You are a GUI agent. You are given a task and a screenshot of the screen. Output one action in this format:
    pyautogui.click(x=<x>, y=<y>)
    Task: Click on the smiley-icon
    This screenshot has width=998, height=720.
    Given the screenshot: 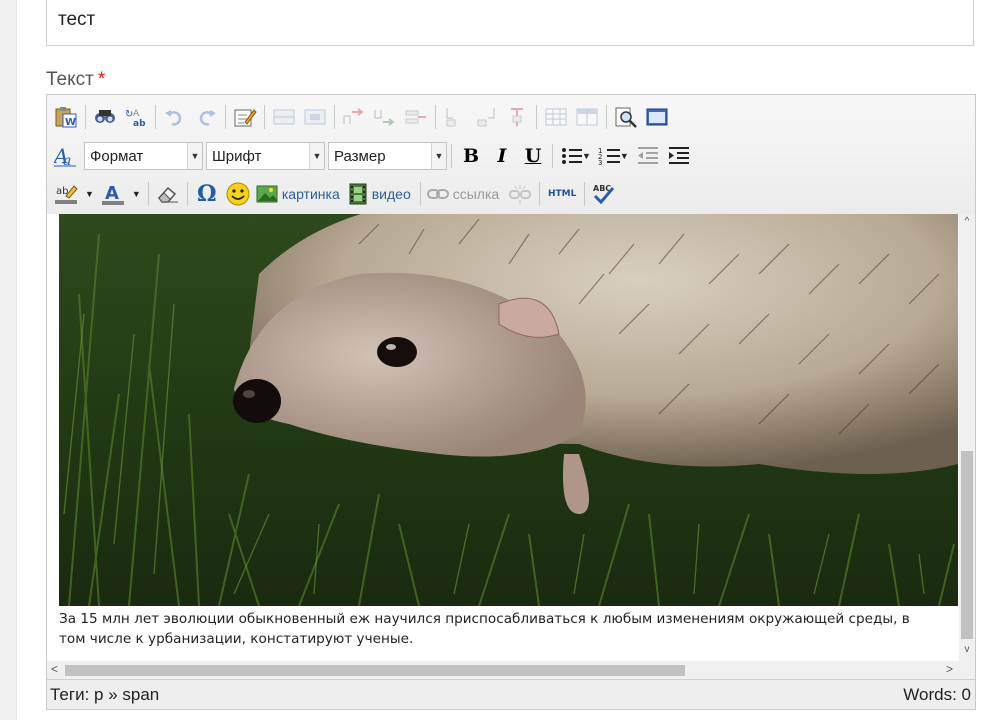 What is the action you would take?
    pyautogui.click(x=238, y=194)
    